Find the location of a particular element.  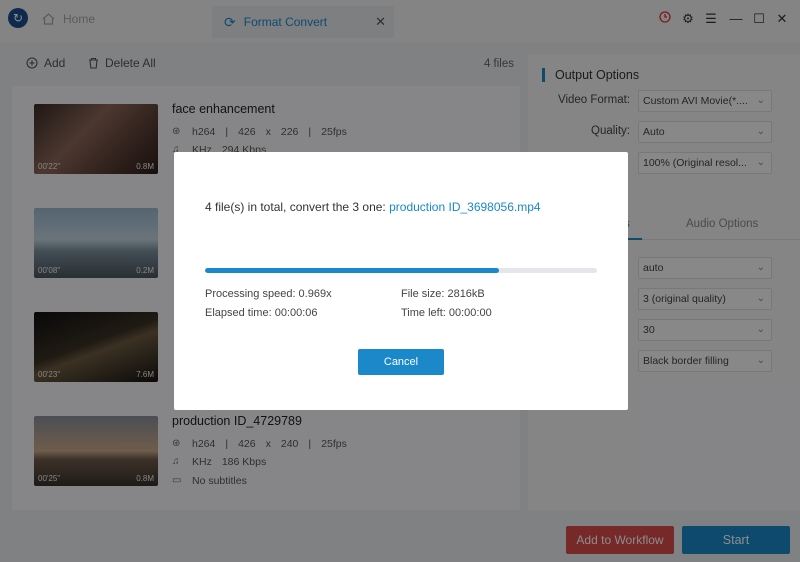

elapsed-time: Elapsed time: 00:00:06 is located at coordinates (261, 313).